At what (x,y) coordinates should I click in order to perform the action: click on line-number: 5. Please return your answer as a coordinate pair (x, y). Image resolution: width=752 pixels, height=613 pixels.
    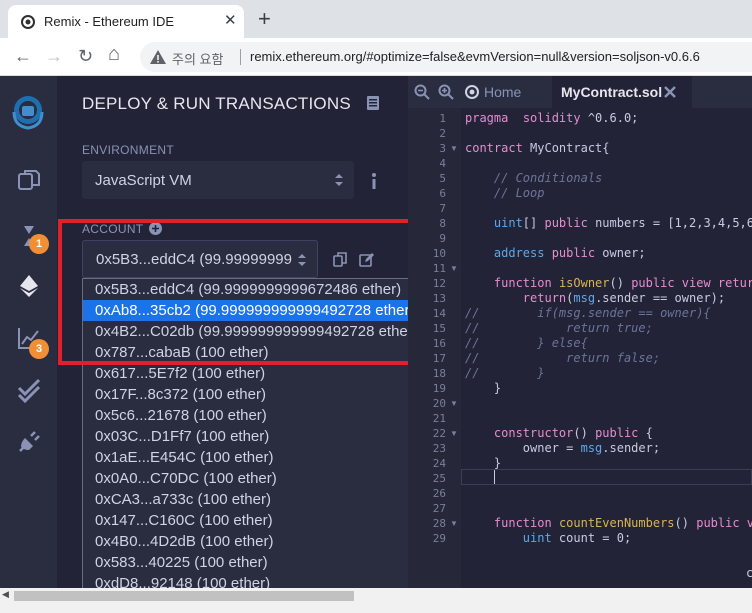
    Looking at the image, I should click on (442, 178).